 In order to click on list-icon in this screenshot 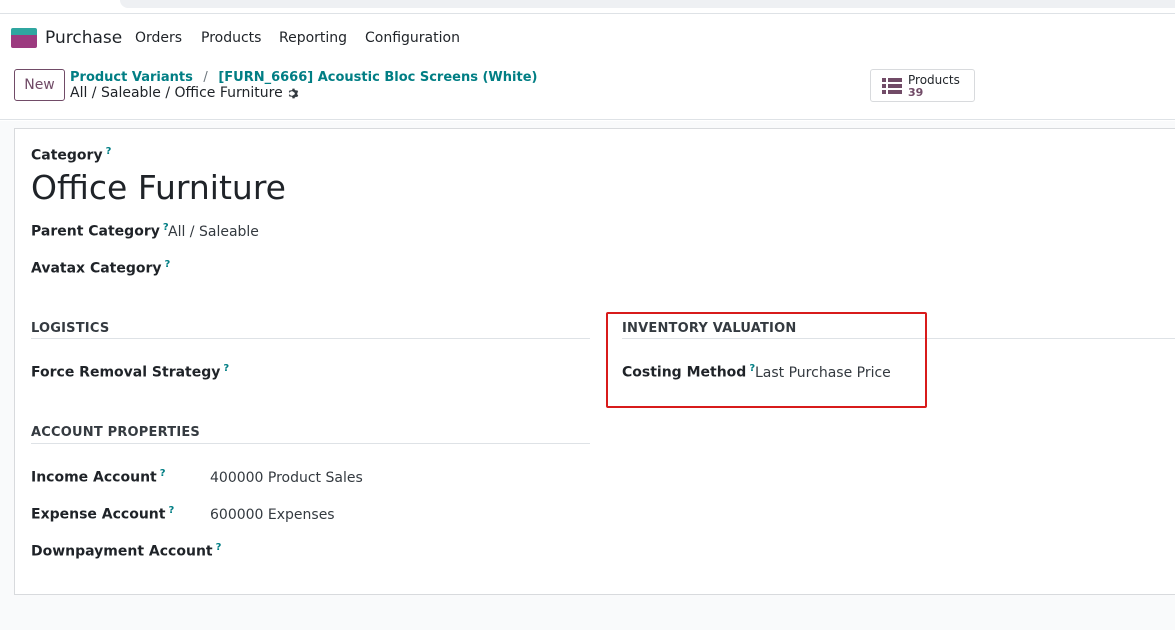, I will do `click(892, 86)`.